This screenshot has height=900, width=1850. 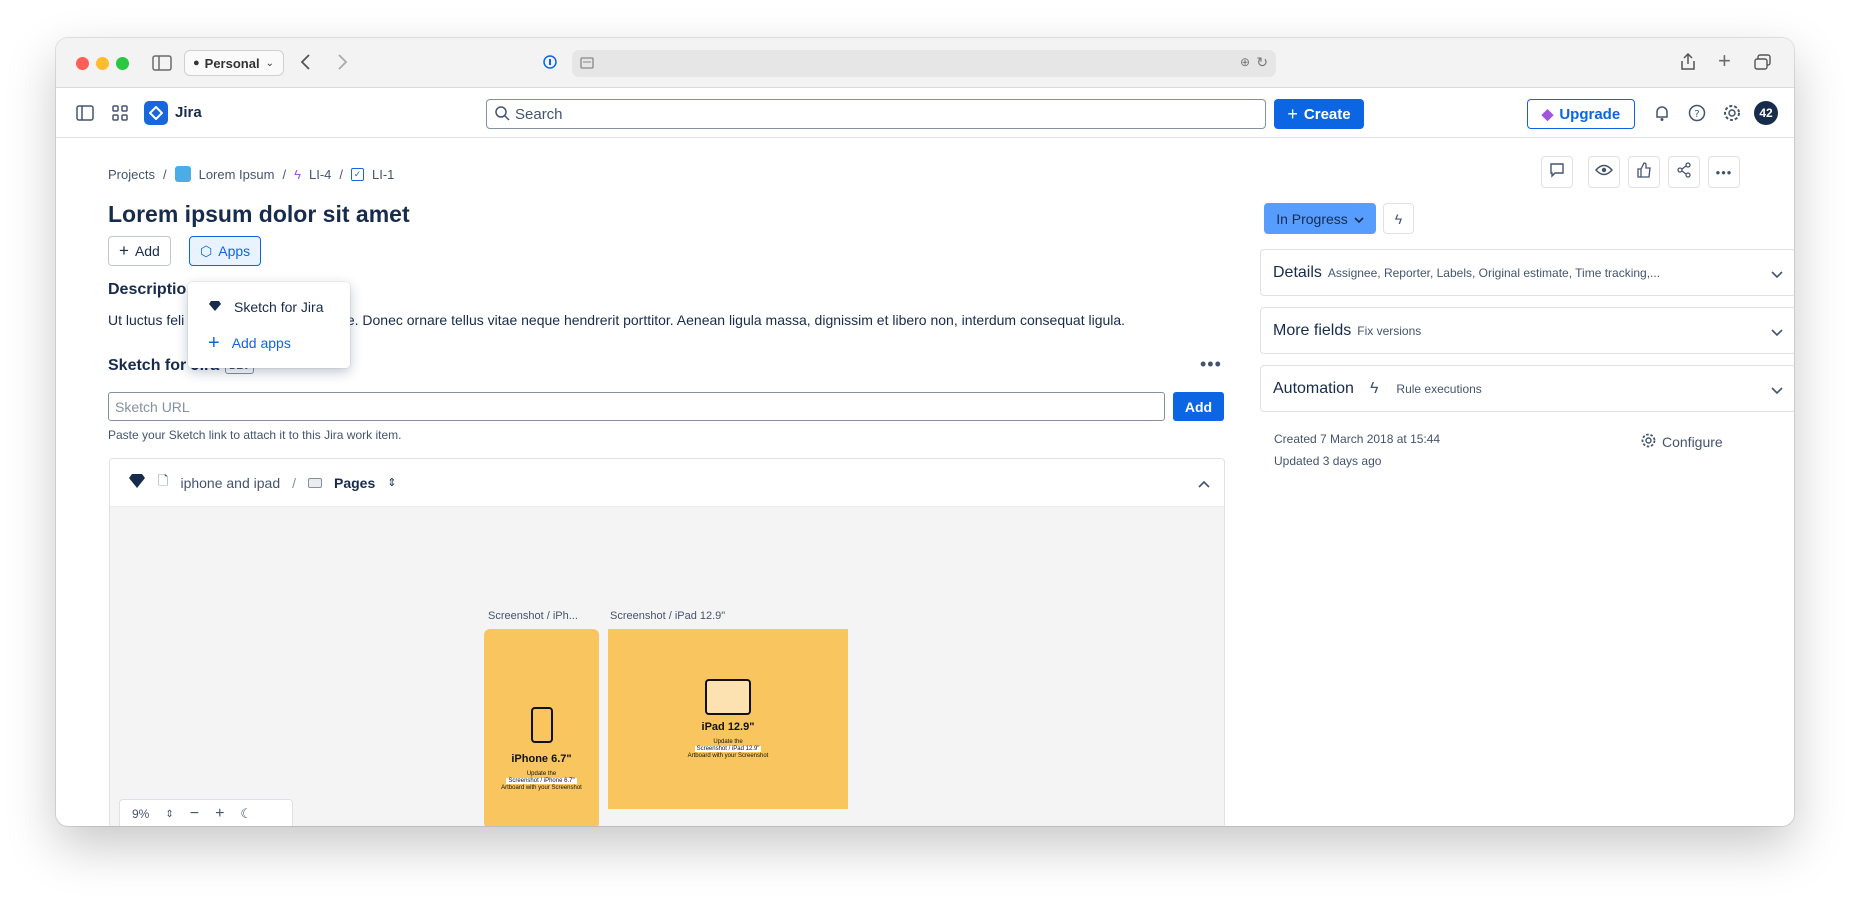 I want to click on help-icon: ?, so click(x=1697, y=113).